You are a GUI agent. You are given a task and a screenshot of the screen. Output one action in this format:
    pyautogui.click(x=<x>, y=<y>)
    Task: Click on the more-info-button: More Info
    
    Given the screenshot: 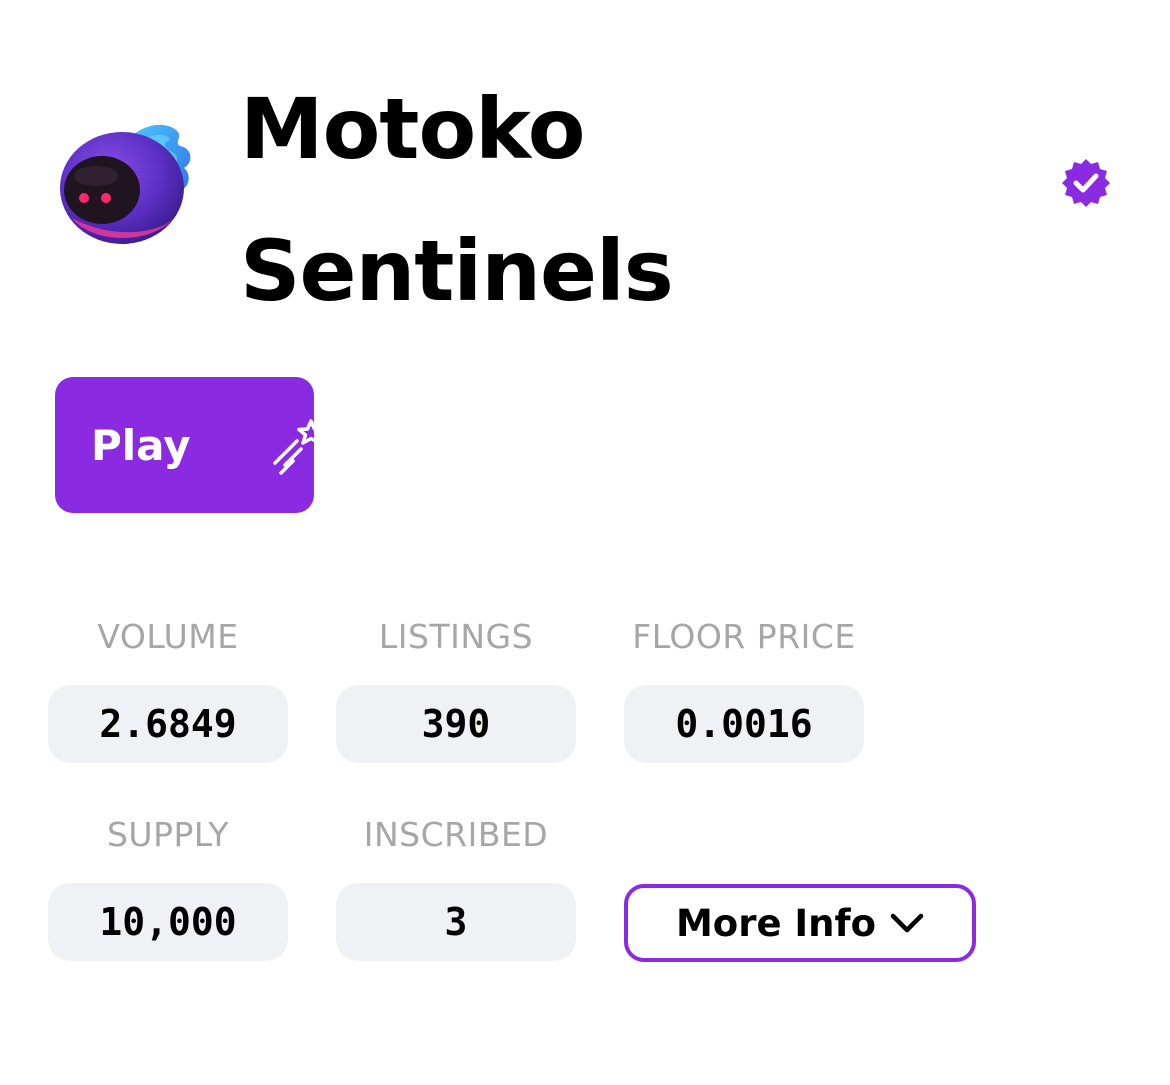 What is the action you would take?
    pyautogui.click(x=800, y=923)
    